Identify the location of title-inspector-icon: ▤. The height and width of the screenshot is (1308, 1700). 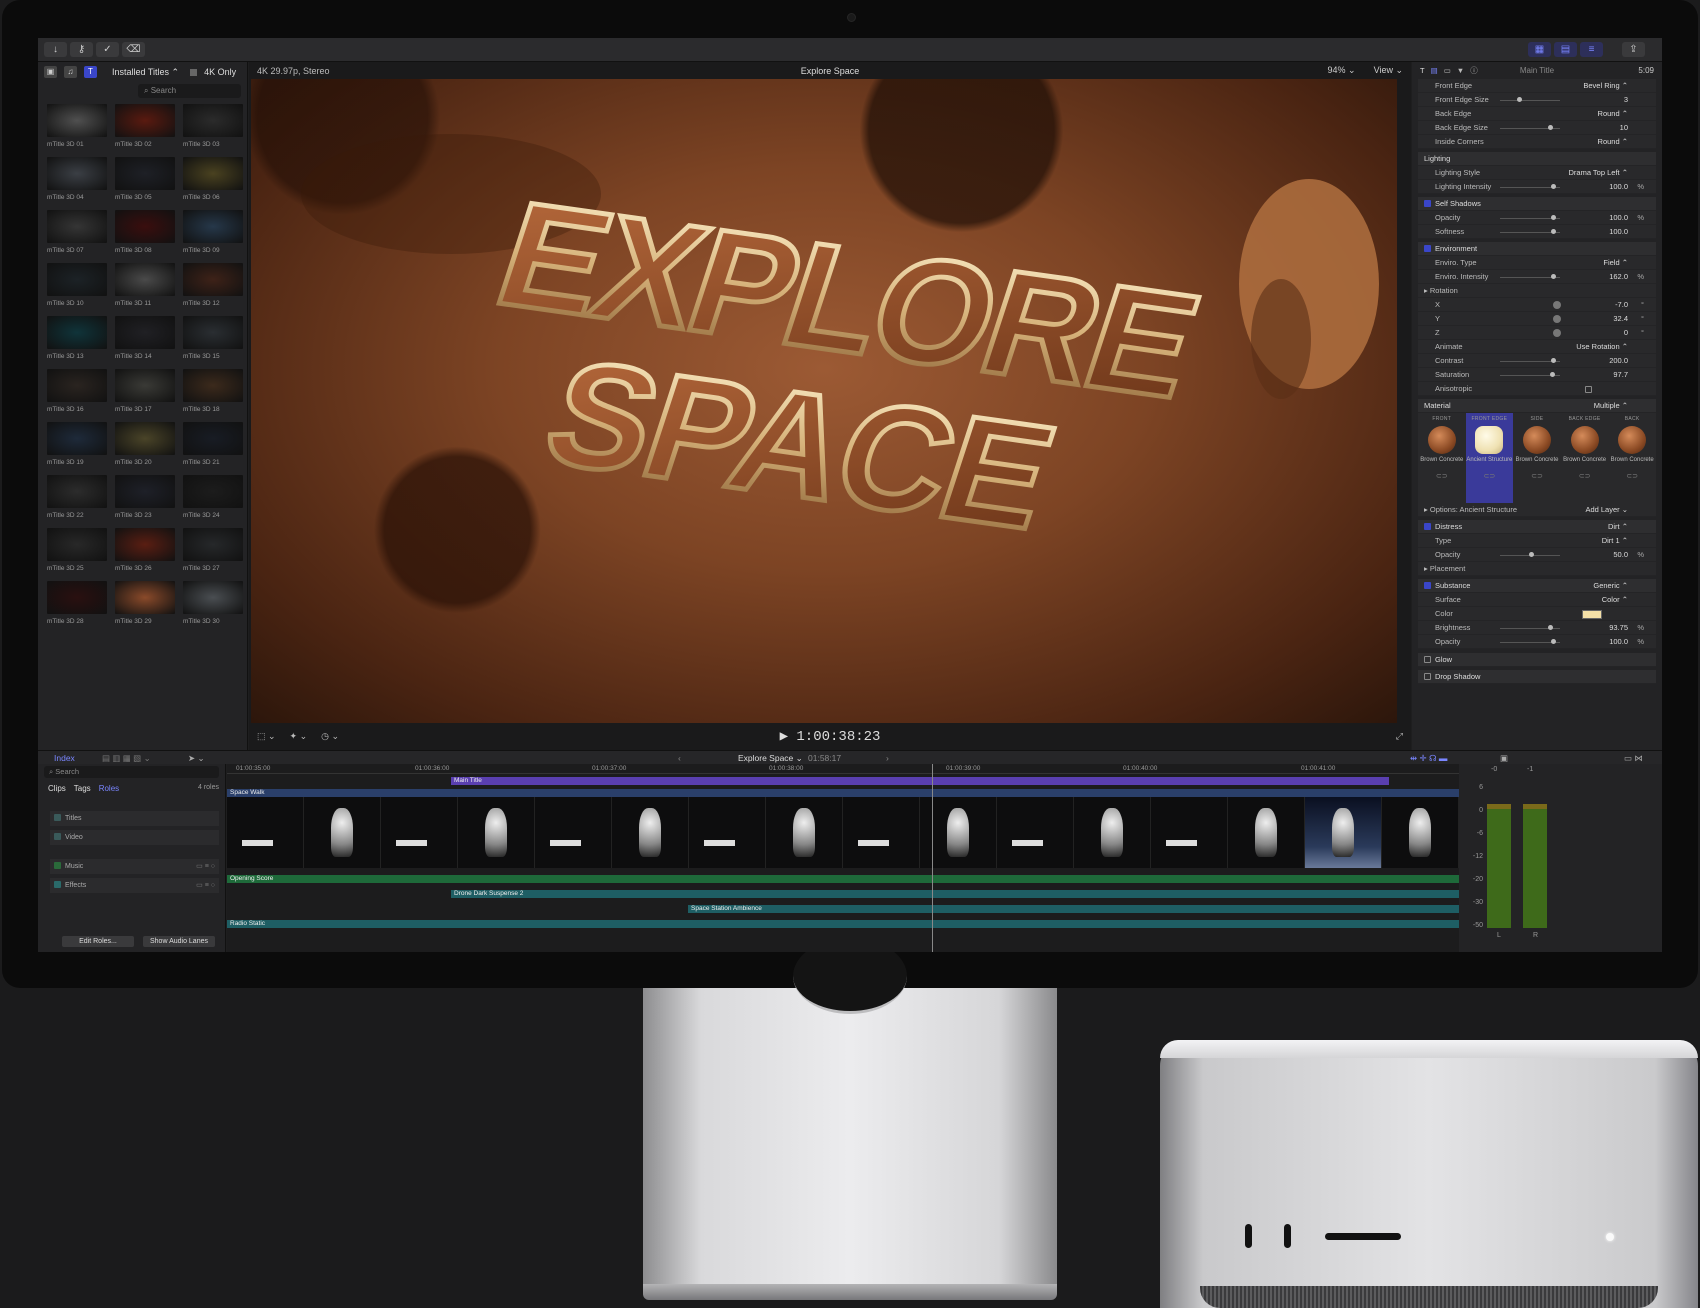
(1434, 70).